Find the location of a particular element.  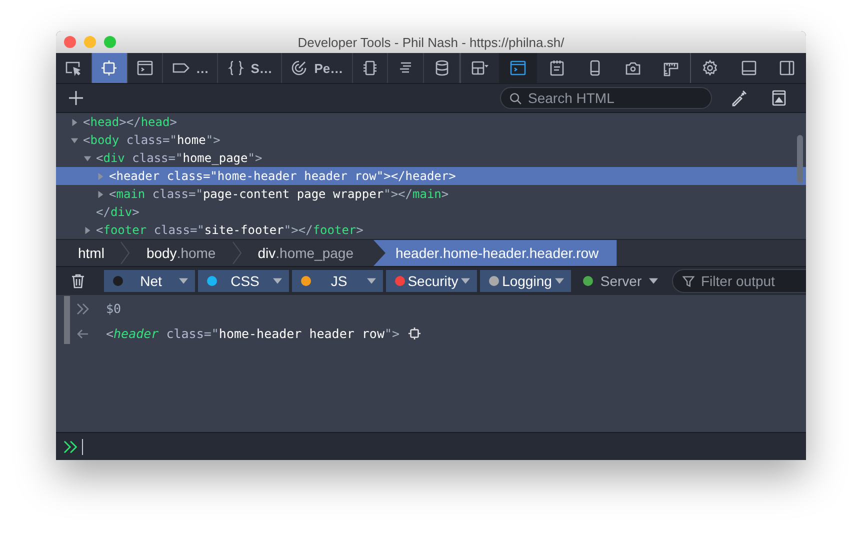

console-button is located at coordinates (518, 68).